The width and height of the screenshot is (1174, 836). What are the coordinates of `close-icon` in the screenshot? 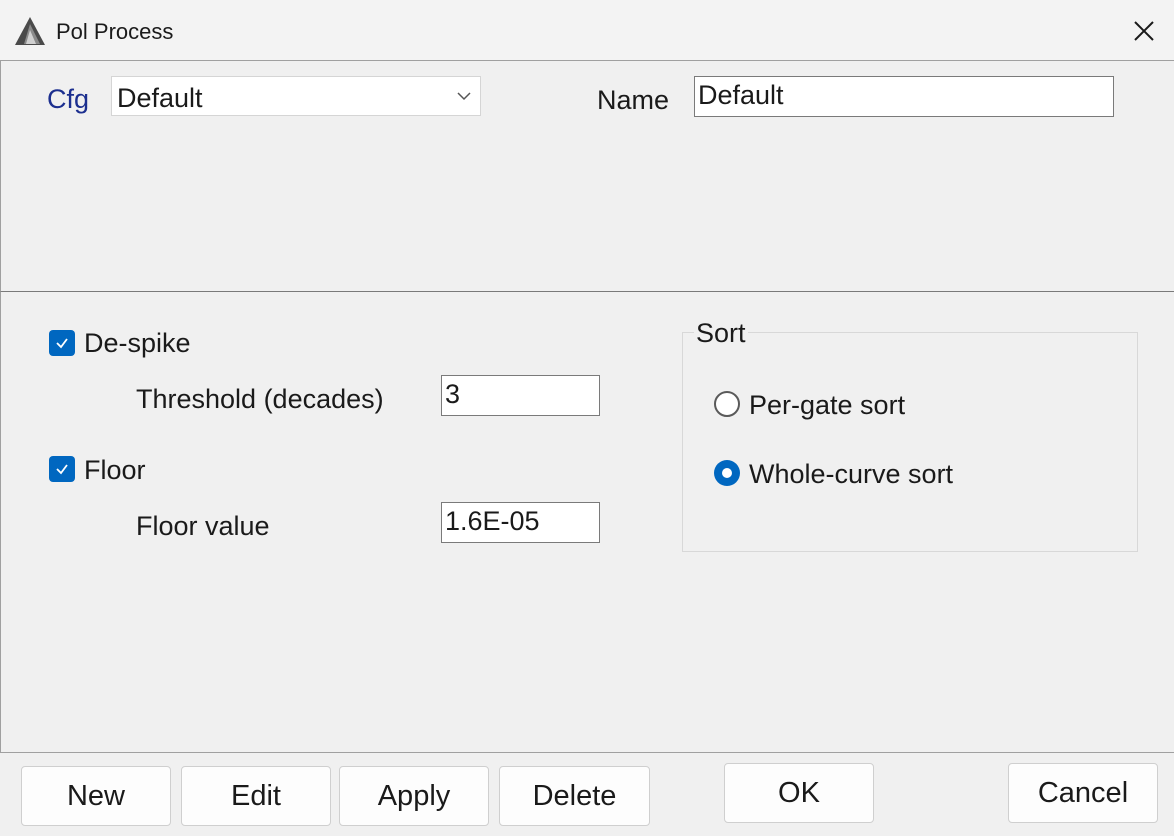 It's located at (1144, 31).